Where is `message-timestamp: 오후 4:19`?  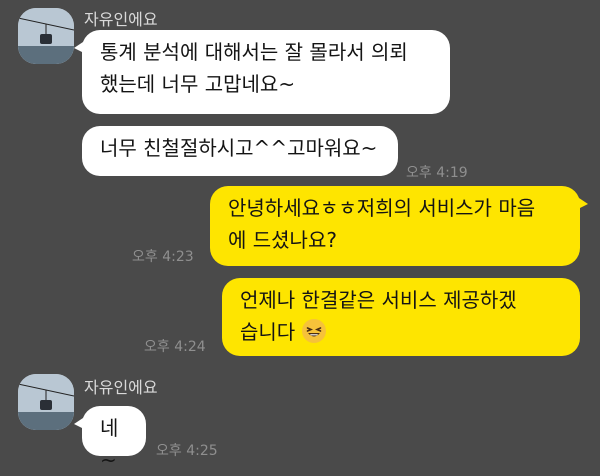
message-timestamp: 오후 4:19 is located at coordinates (437, 173).